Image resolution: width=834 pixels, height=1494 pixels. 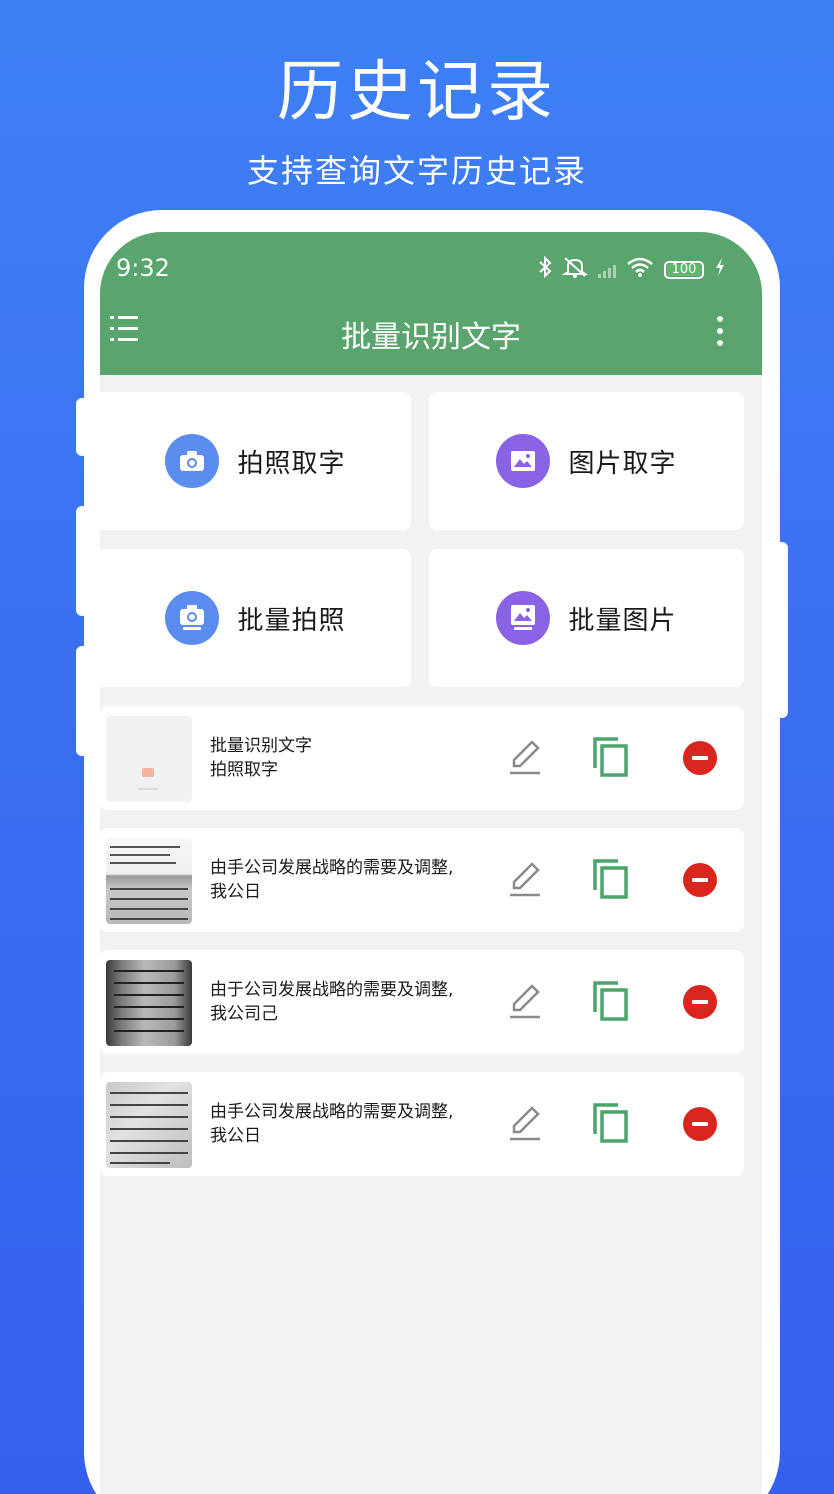 What do you see at coordinates (143, 268) in the screenshot?
I see `status-time: 9:32` at bounding box center [143, 268].